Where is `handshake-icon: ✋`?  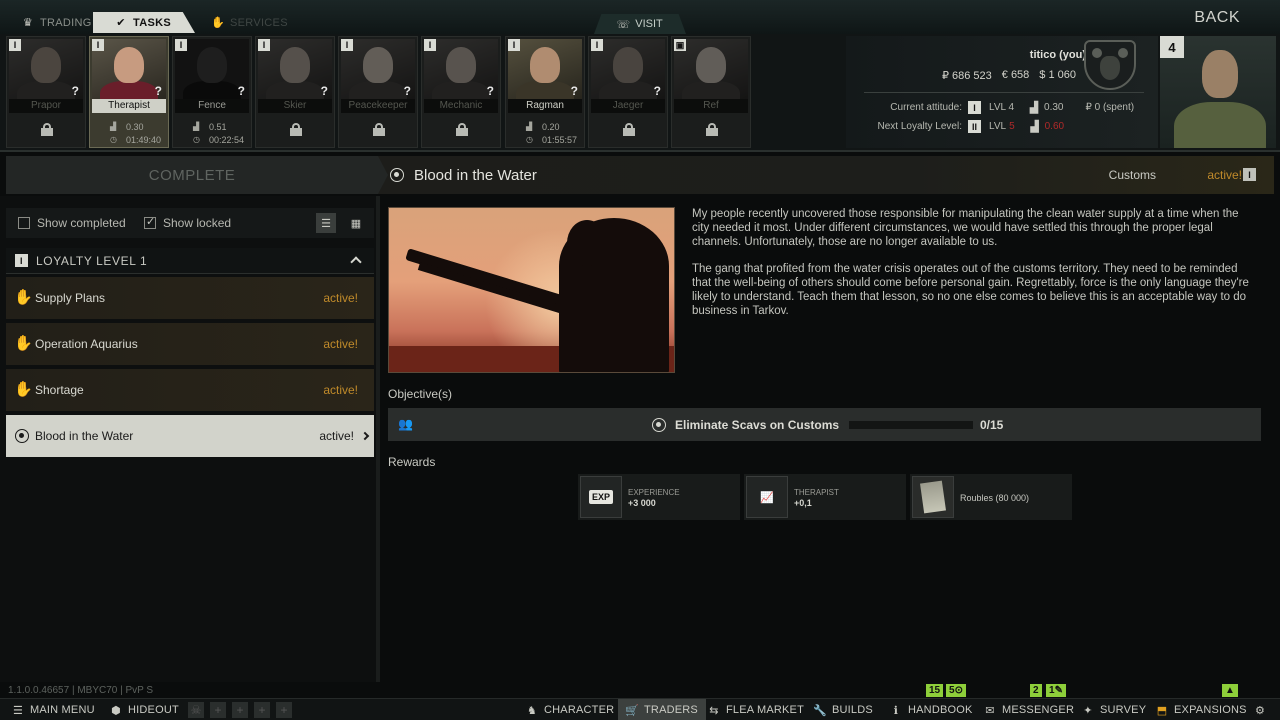
handshake-icon: ✋ is located at coordinates (23, 389).